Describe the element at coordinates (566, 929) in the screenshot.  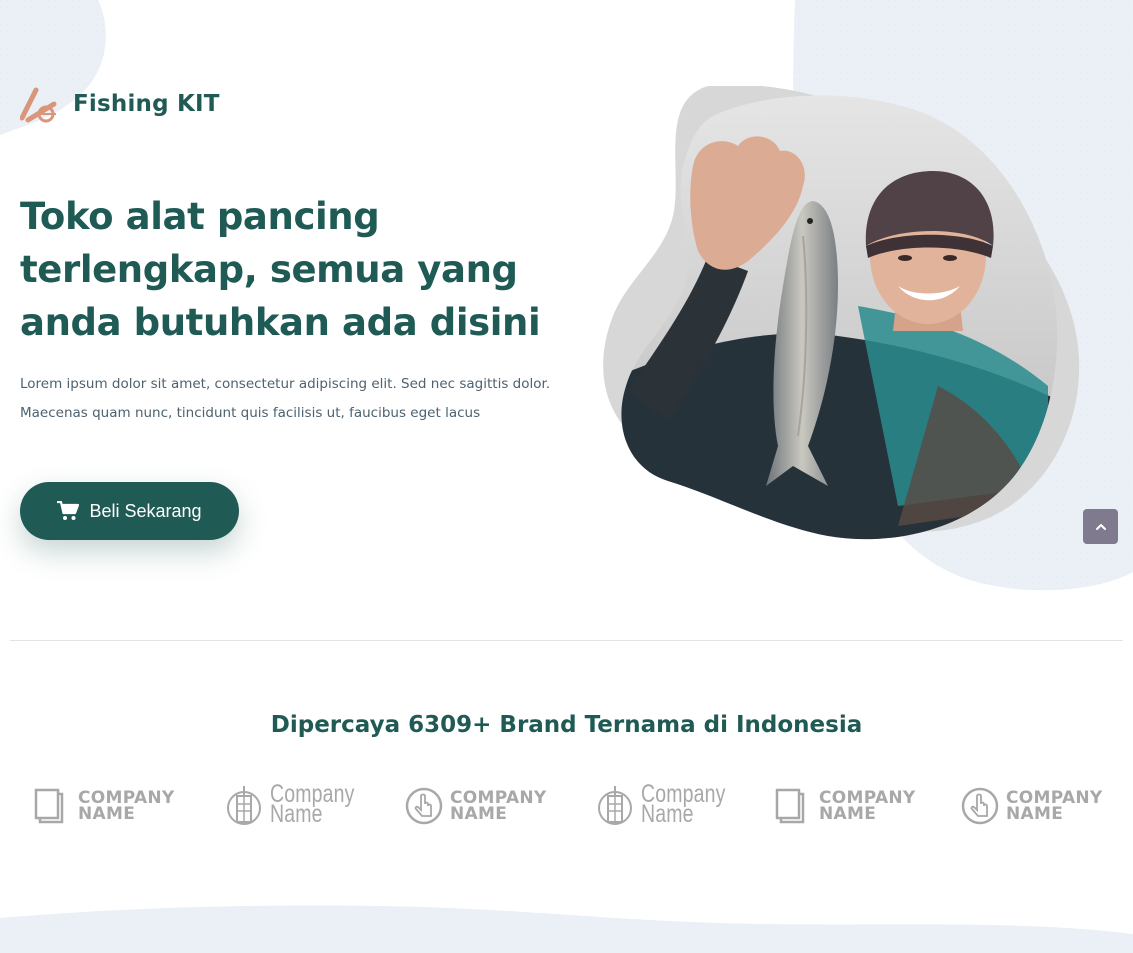
I see `bottom-wave` at that location.